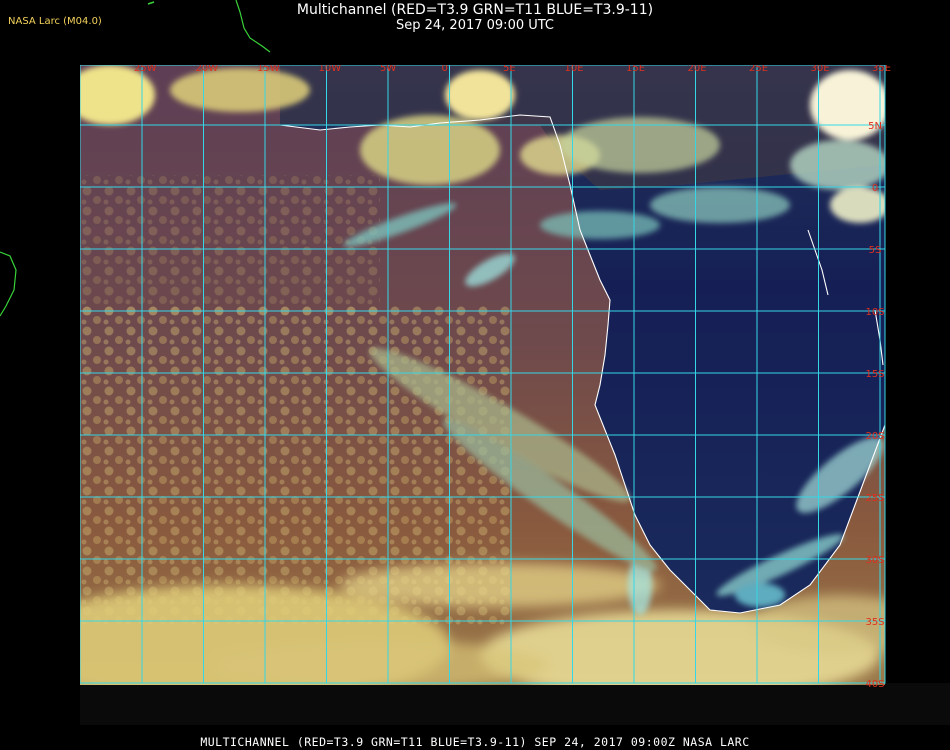 Image resolution: width=950 pixels, height=750 pixels. What do you see at coordinates (388, 69) in the screenshot?
I see `lon-label: 5W` at bounding box center [388, 69].